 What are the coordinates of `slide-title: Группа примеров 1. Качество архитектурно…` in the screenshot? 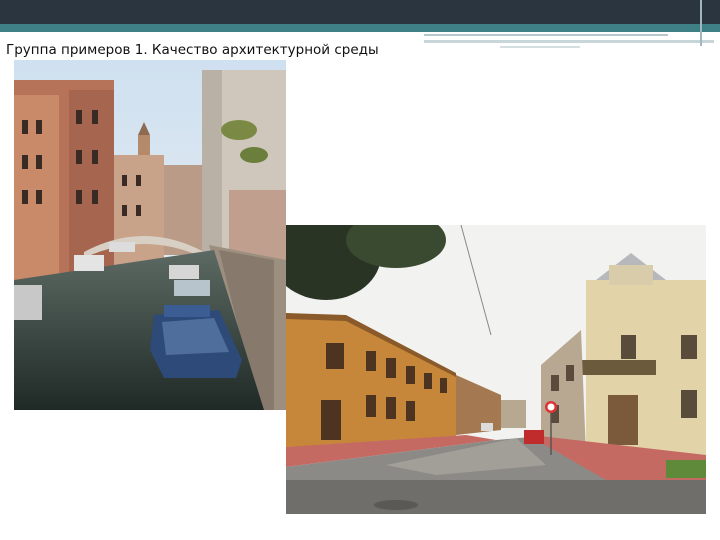 It's located at (192, 50).